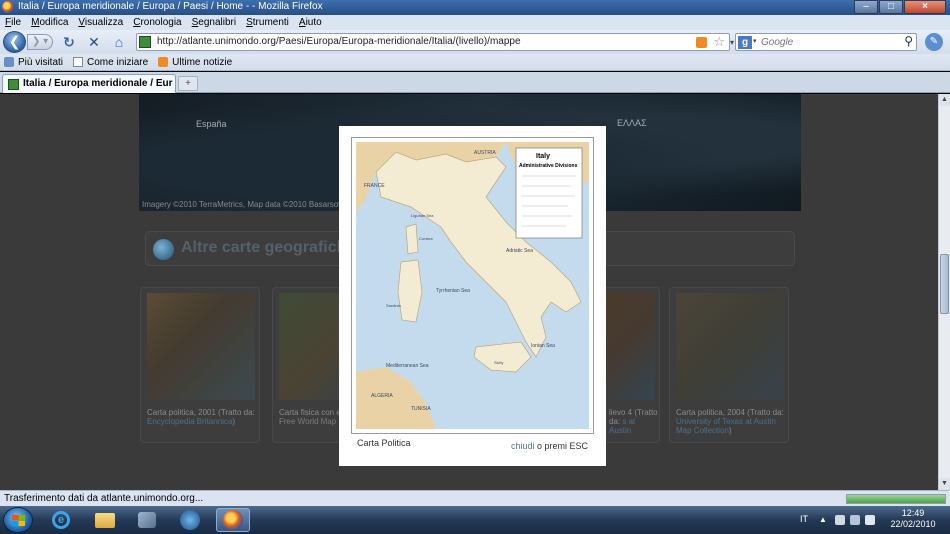 This screenshot has height=534, width=950. I want to click on taskbar-explorer, so click(105, 520).